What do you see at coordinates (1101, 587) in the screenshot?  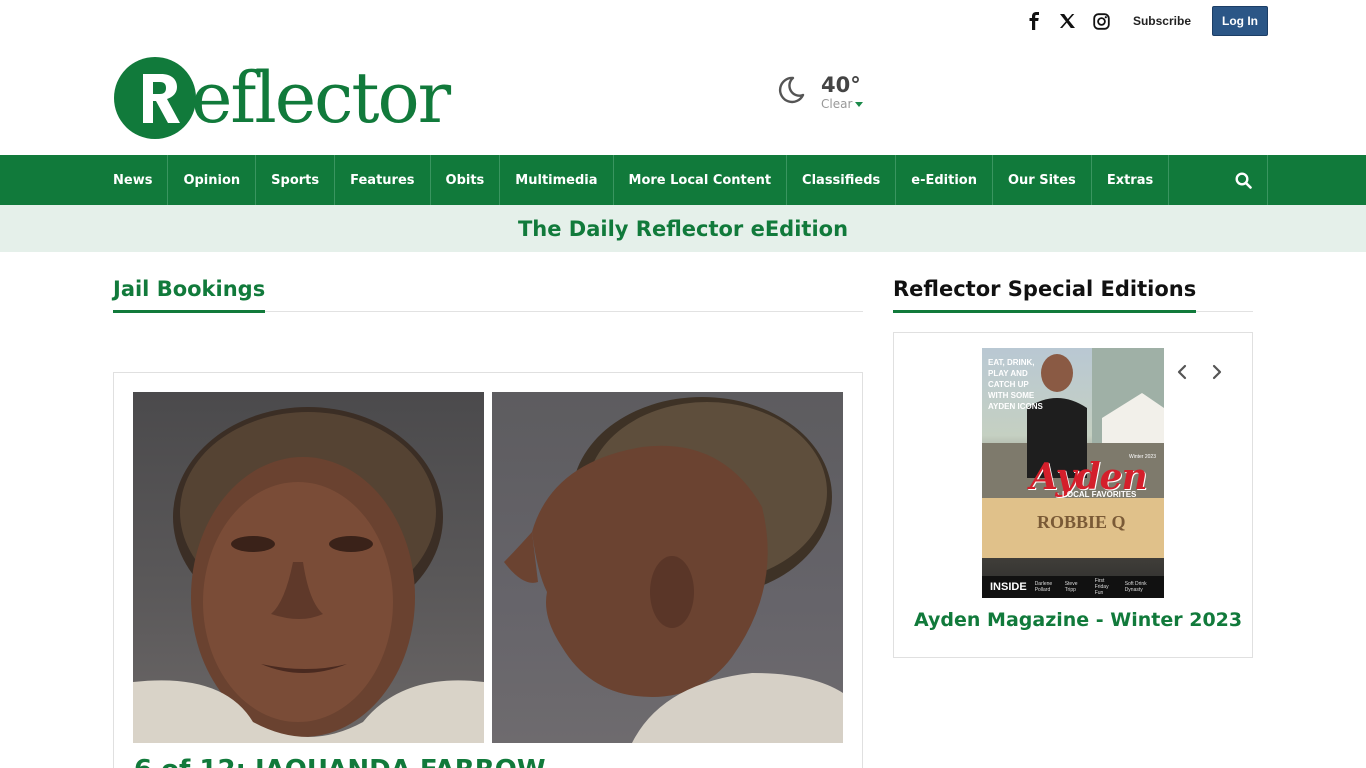 I see `cover-inside-item: First Friday Fun` at bounding box center [1101, 587].